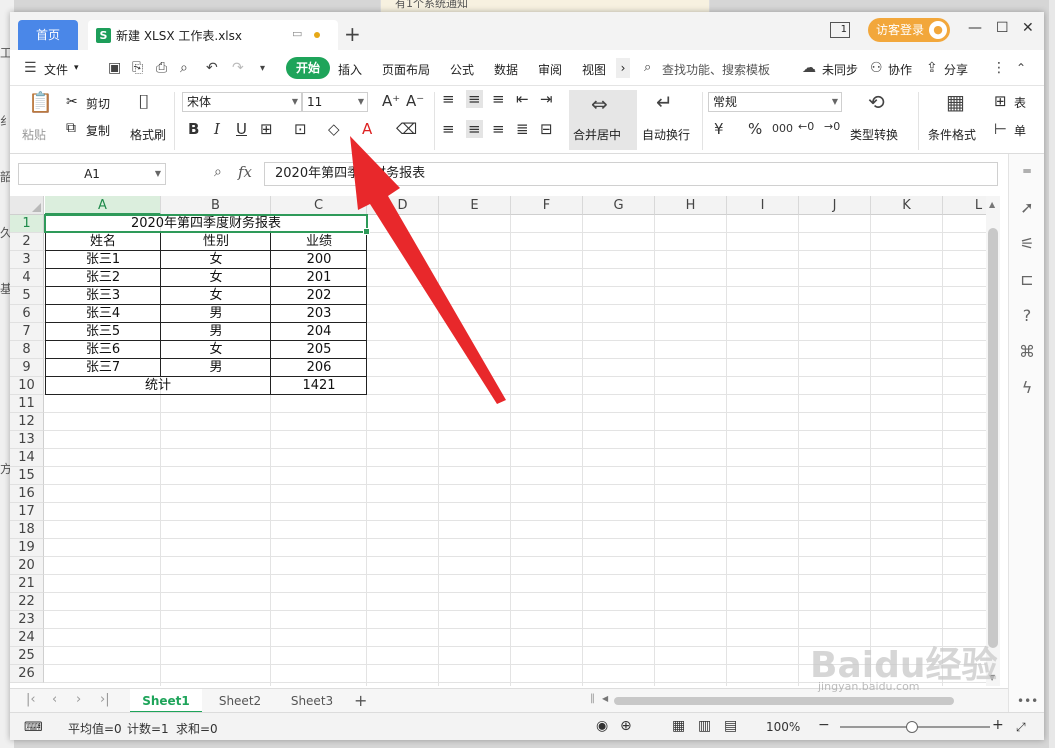  I want to click on data-cell: 男, so click(216, 332).